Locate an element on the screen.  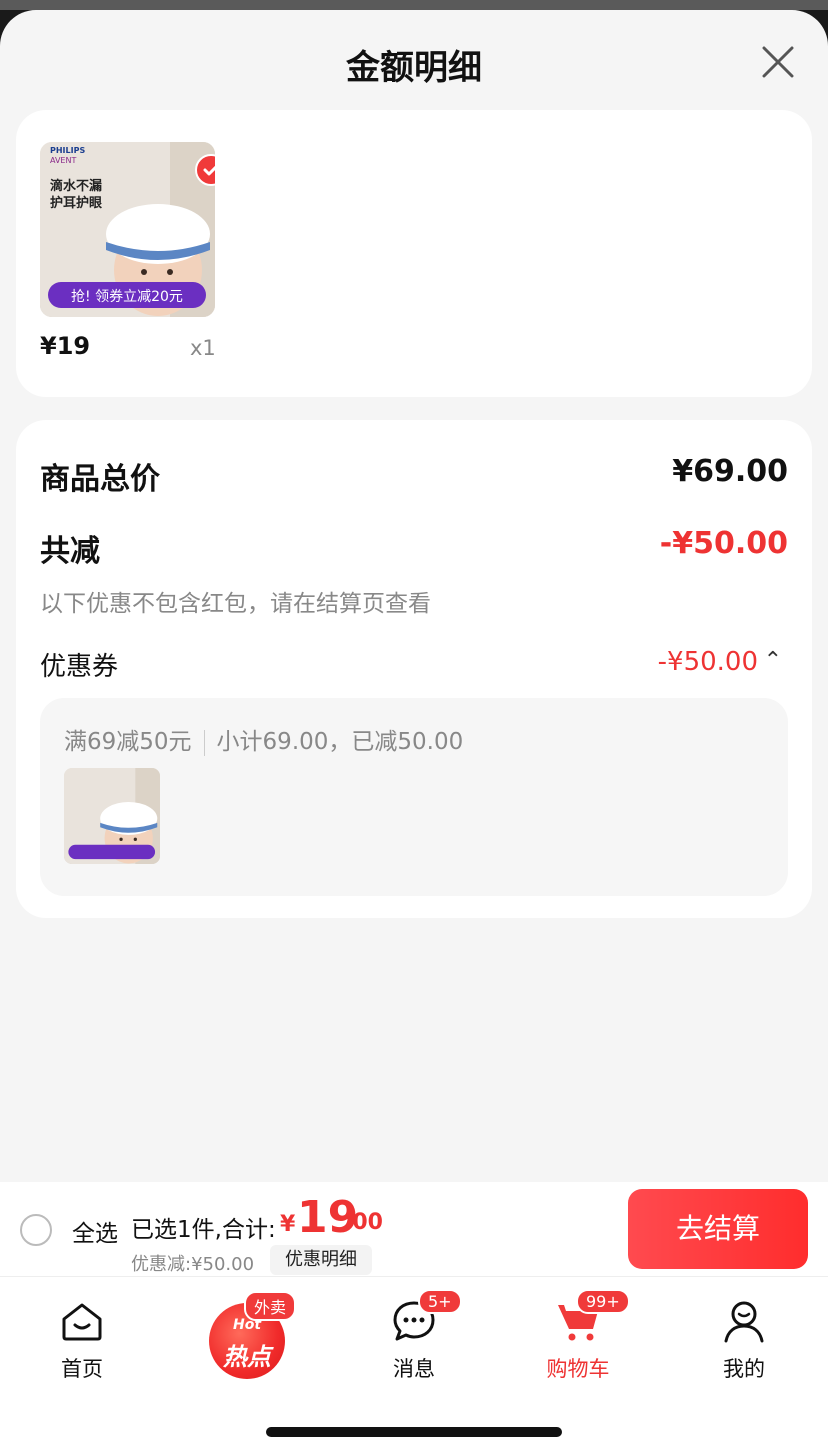
bottom-tab-bar: 首页 Hot 热点 外卖 5+ 消息 99+ 购物车 我的 is located at coordinates (414, 1361).